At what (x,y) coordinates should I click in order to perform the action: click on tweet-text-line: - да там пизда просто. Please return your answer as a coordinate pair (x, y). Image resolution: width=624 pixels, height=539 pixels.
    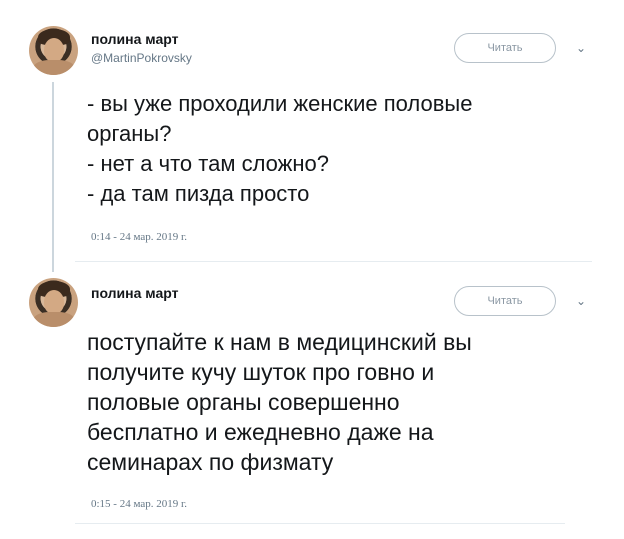
    Looking at the image, I should click on (198, 193).